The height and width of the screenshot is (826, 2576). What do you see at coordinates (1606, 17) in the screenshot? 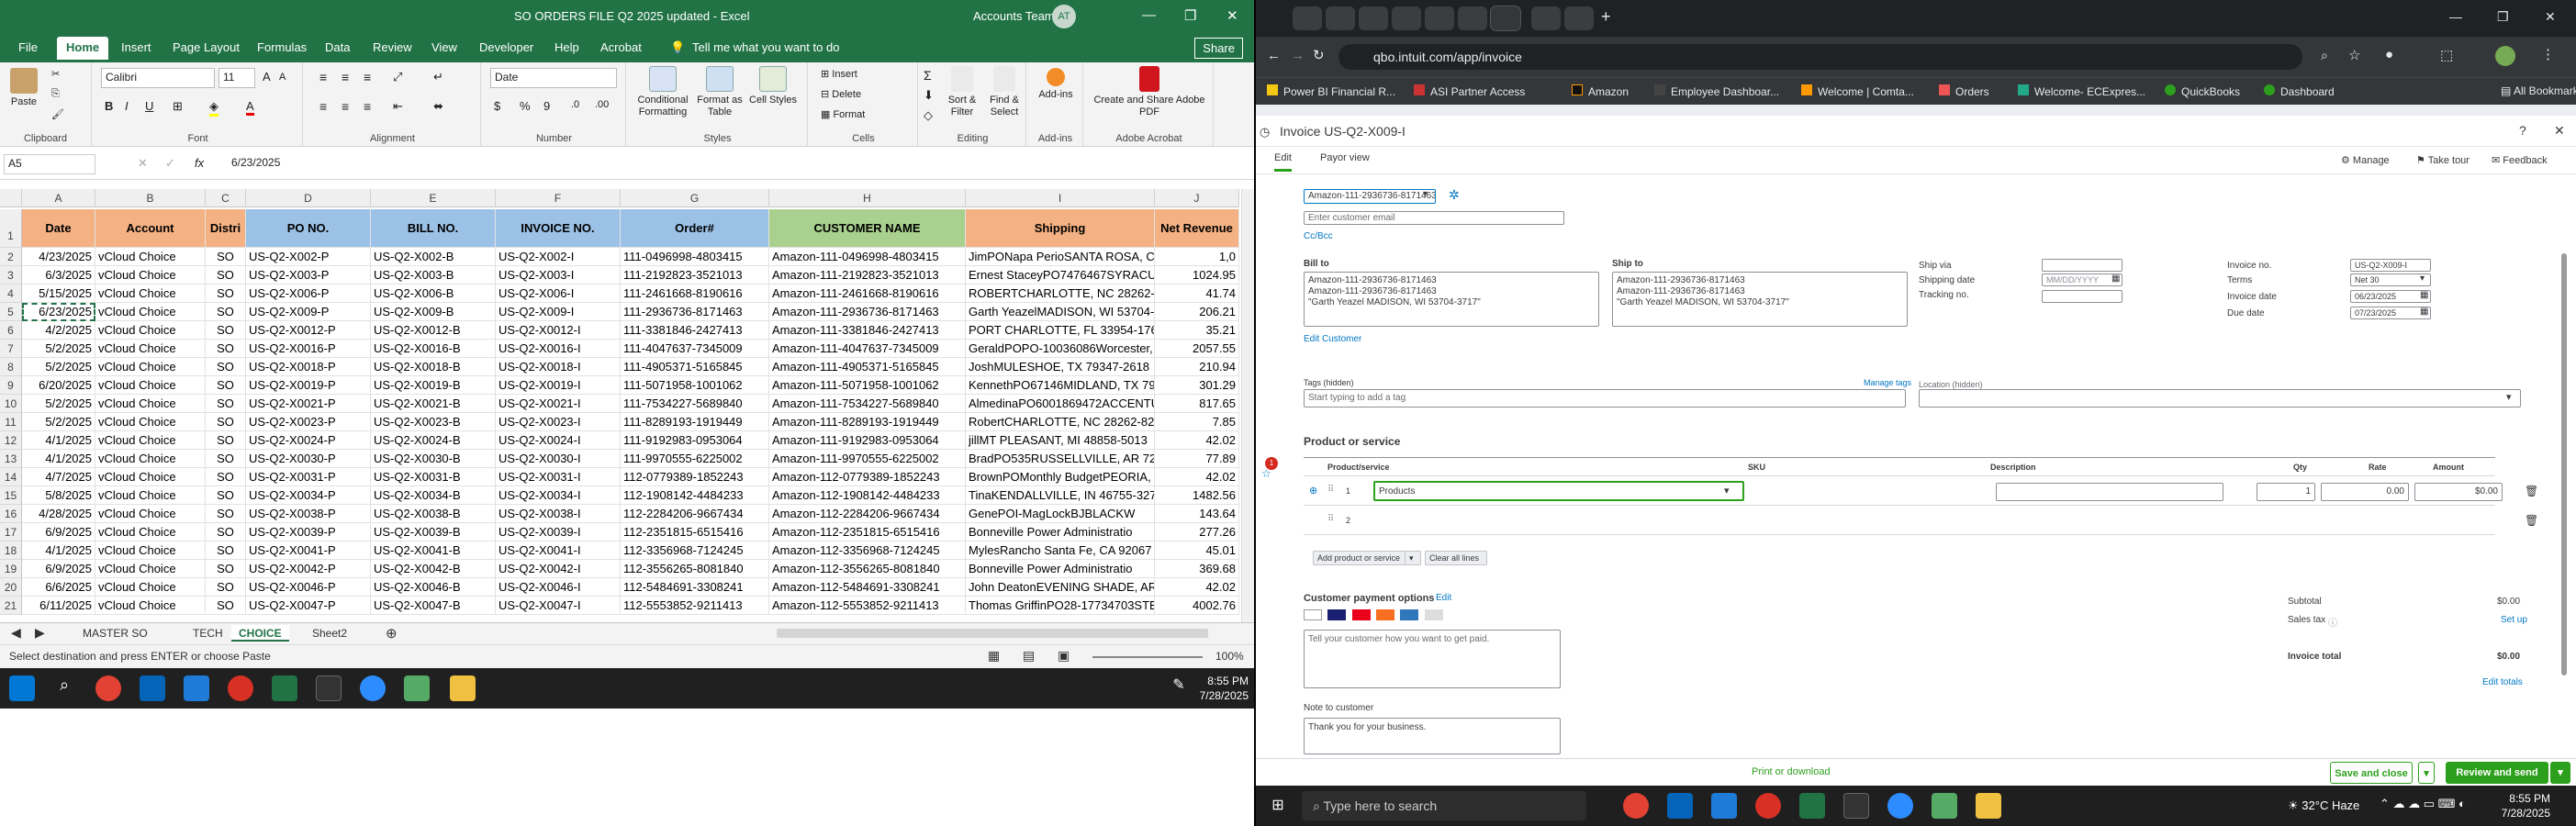
I see `new-tab-icon: +` at bounding box center [1606, 17].